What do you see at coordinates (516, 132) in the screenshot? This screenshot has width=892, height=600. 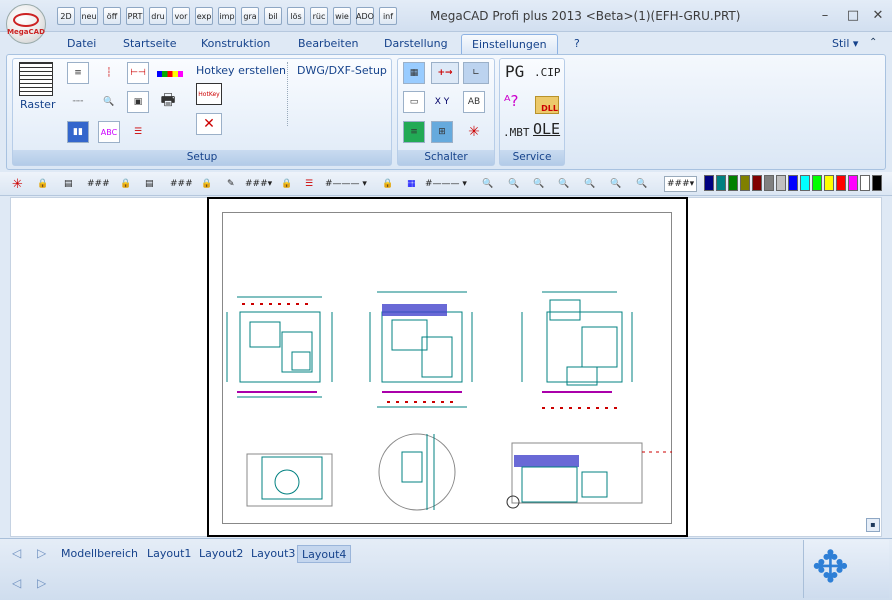 I see `mbt-button: .MBT` at bounding box center [516, 132].